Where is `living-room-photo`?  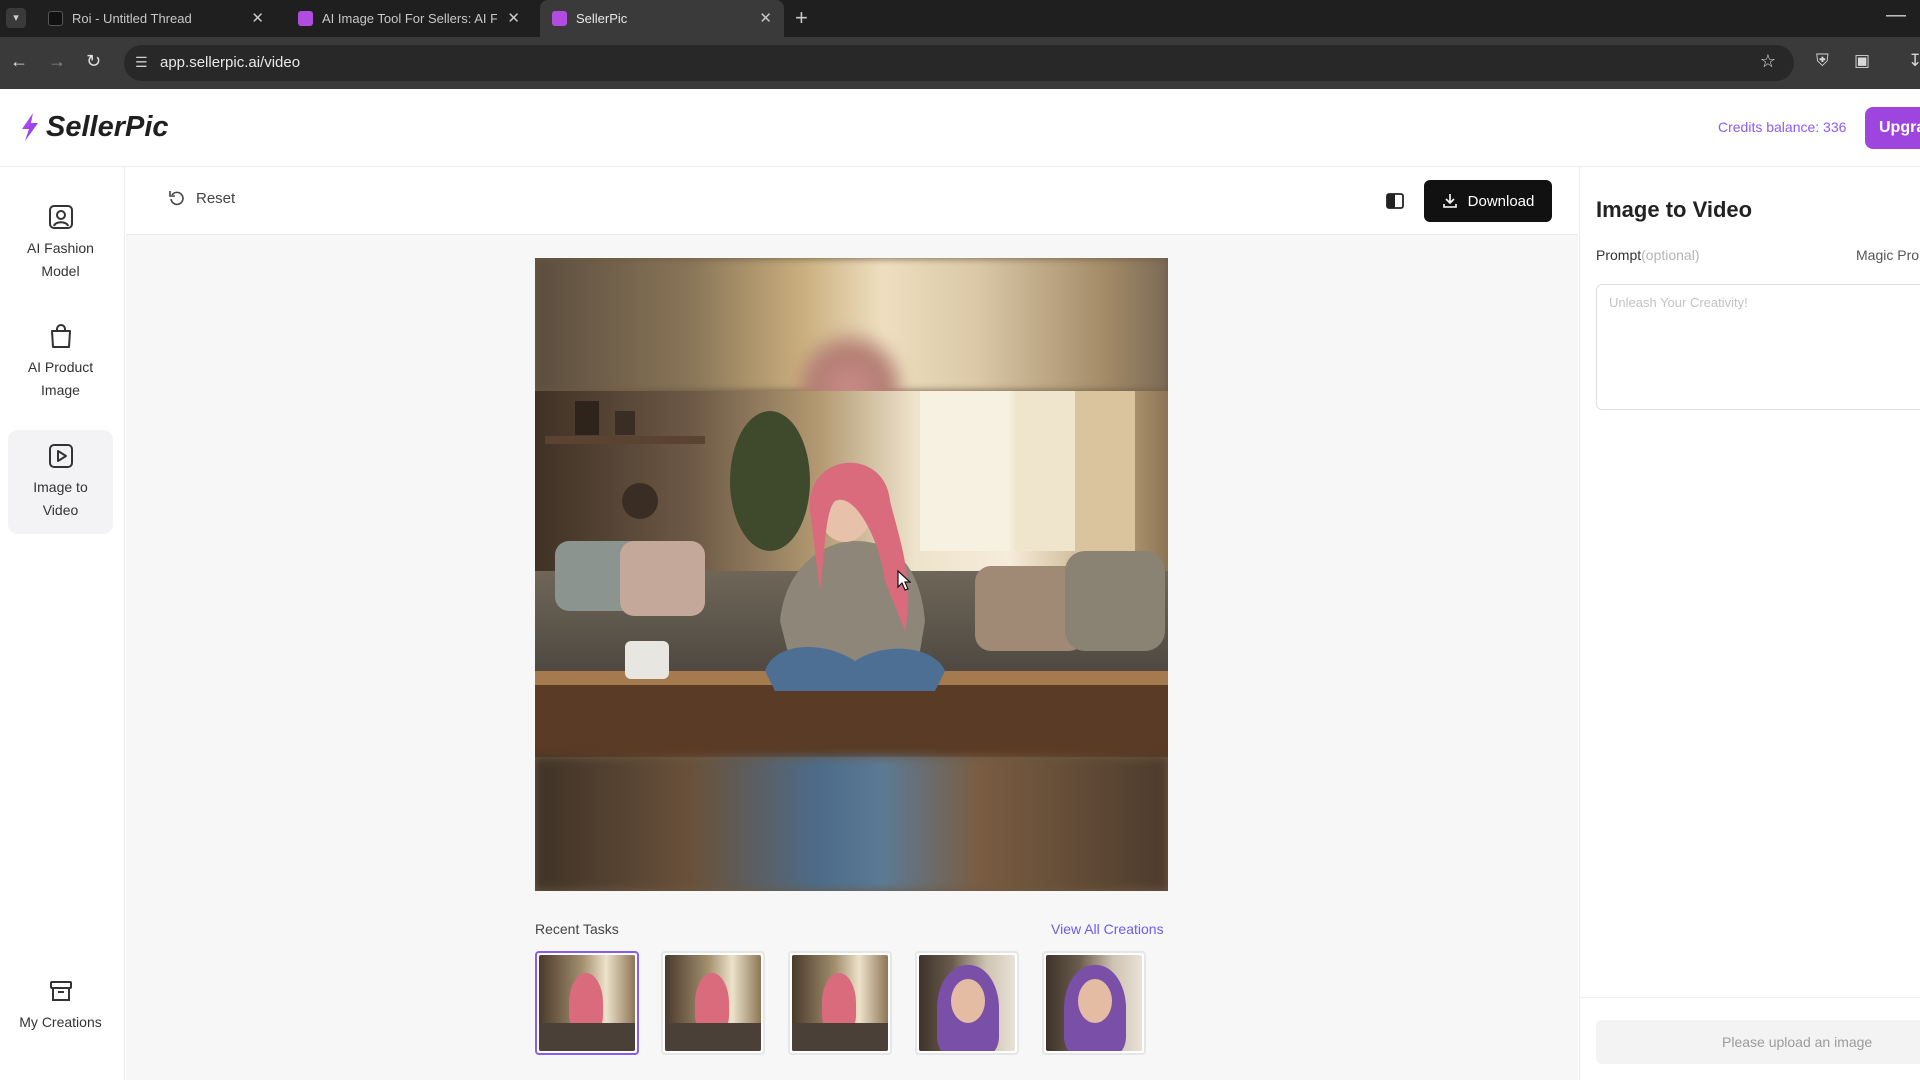 living-room-photo is located at coordinates (851, 574).